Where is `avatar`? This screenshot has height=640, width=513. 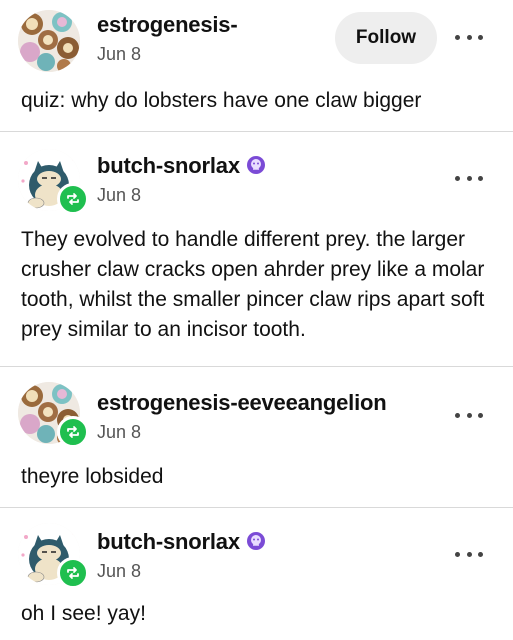 avatar is located at coordinates (49, 41).